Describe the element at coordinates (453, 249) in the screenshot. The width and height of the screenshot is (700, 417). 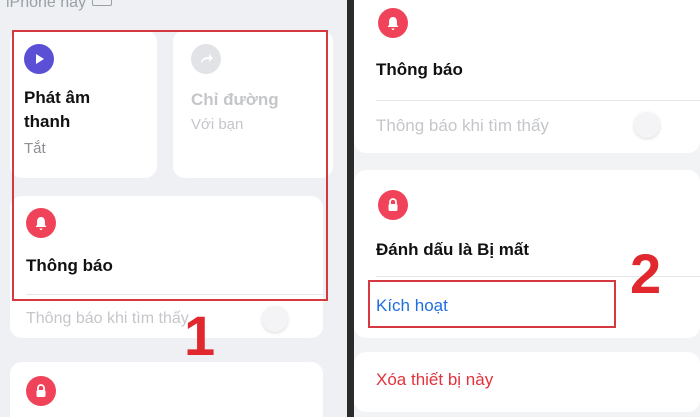
I see `mark-lost-title: Đánh dấu là Bị mất` at that location.